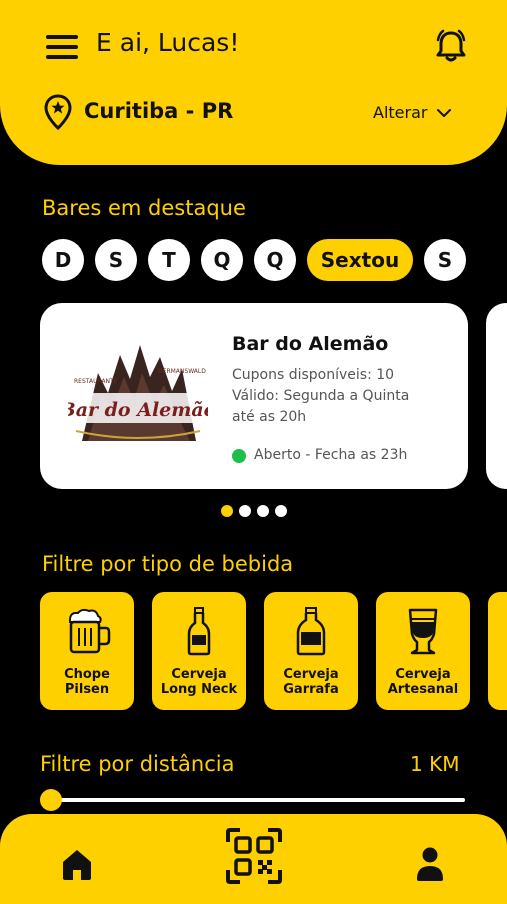 The image size is (507, 904). Describe the element at coordinates (275, 260) in the screenshot. I see `day-thursday: Q` at that location.